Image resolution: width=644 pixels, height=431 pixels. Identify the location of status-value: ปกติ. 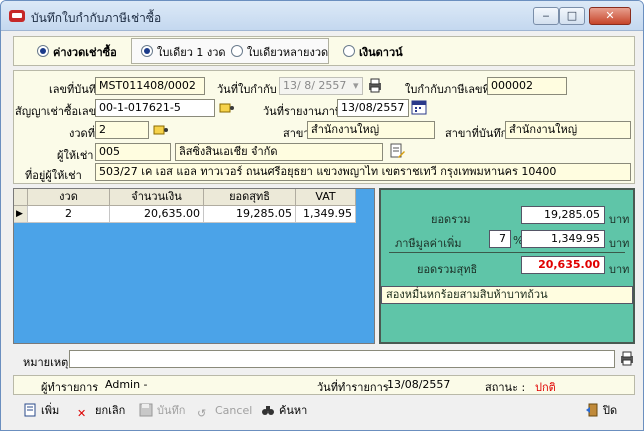
(545, 387).